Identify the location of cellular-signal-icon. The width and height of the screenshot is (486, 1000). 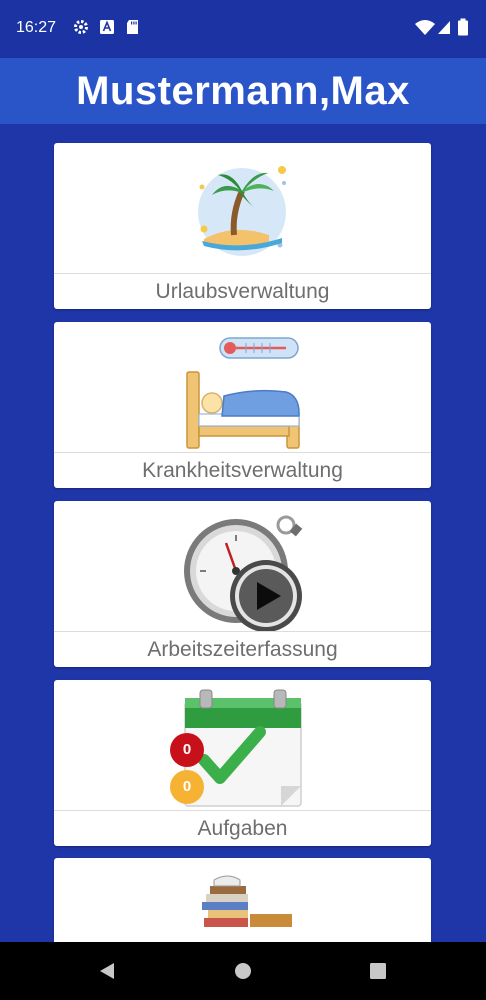
(444, 27).